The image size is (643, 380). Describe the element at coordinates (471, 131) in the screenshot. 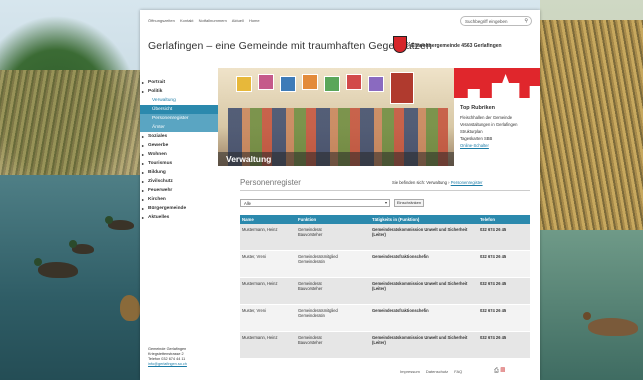

I see `top-rubriken-link: Strukturplan` at that location.